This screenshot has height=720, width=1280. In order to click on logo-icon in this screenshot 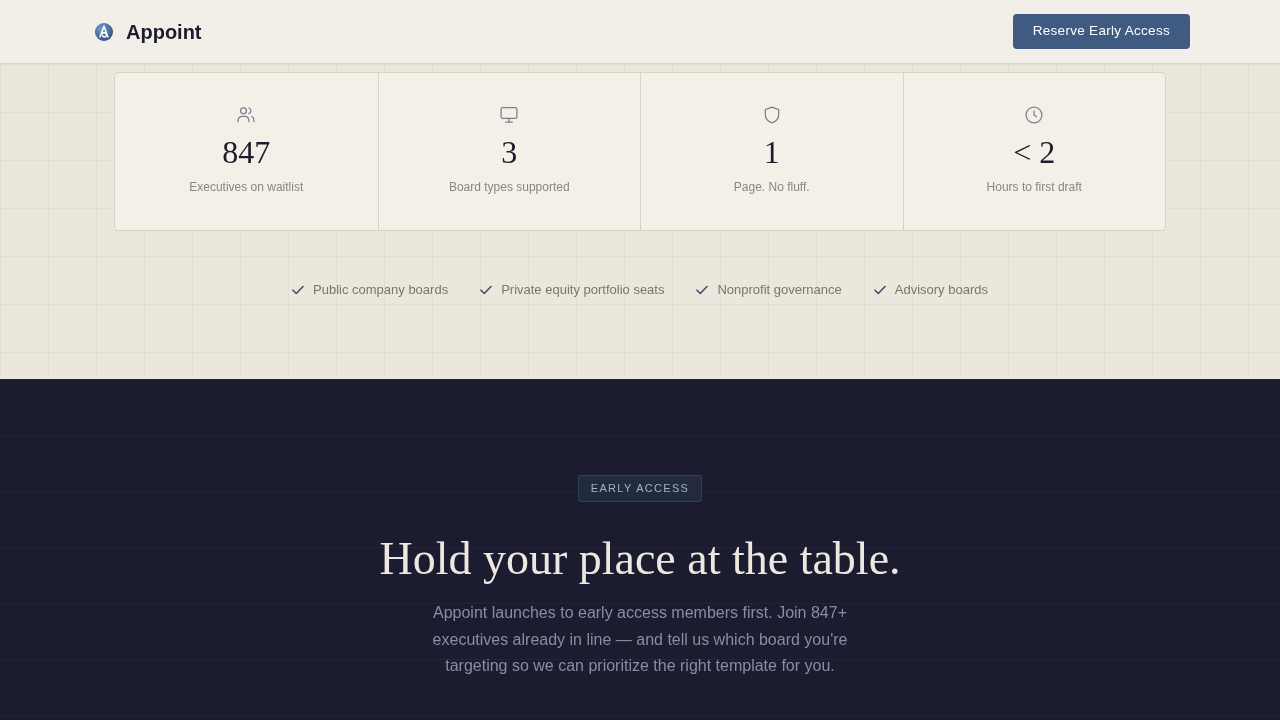, I will do `click(104, 31)`.